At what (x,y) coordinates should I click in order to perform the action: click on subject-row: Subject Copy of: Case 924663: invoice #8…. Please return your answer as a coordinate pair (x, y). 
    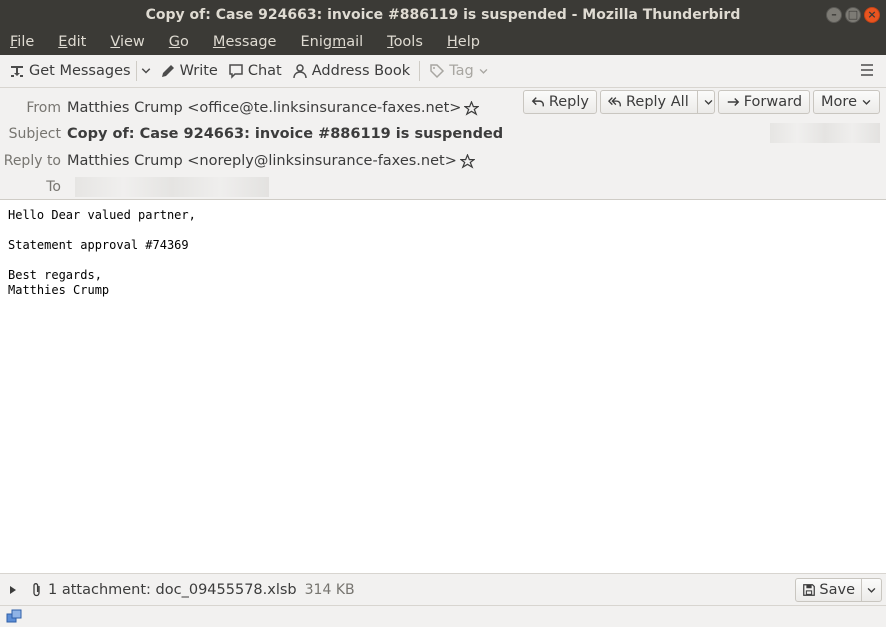
    Looking at the image, I should click on (252, 134).